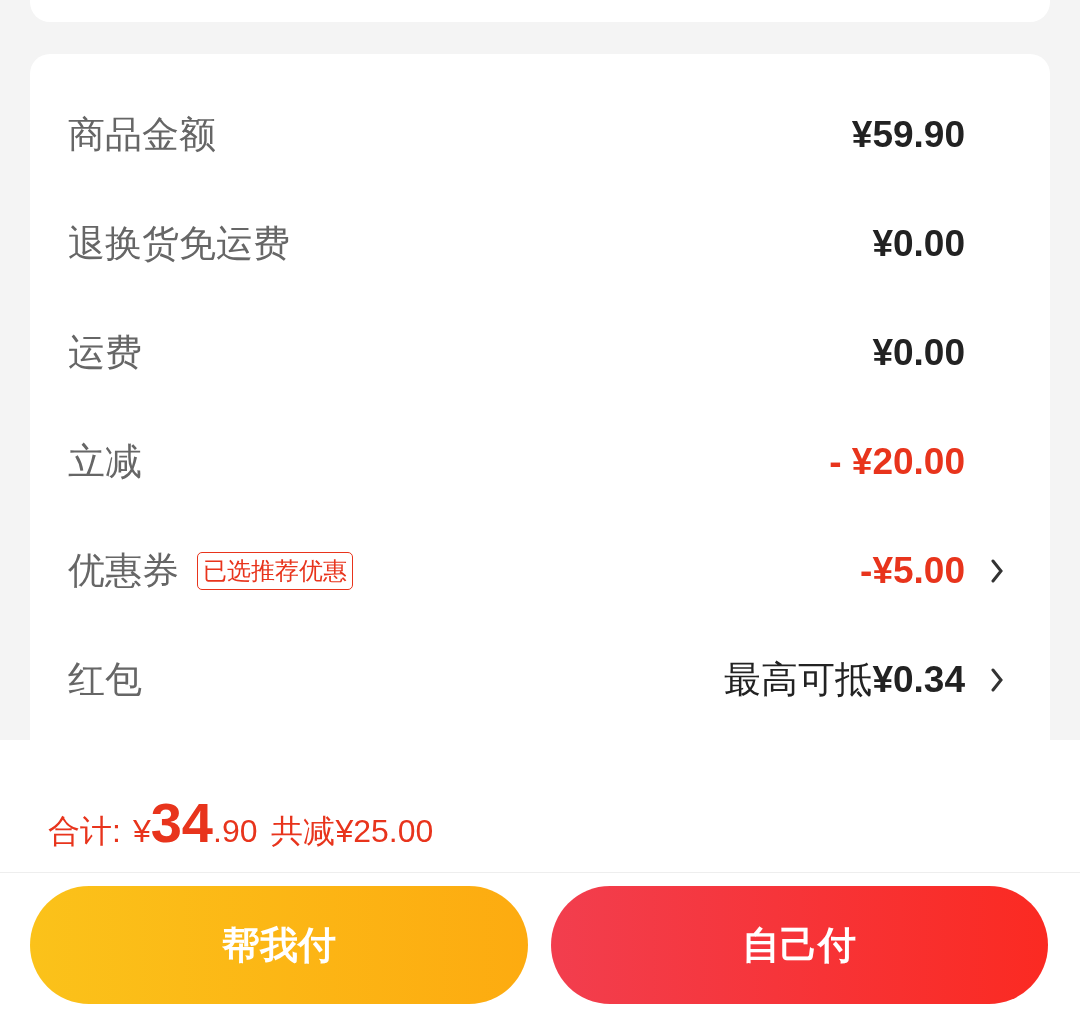  I want to click on row-label: 红包, so click(105, 679).